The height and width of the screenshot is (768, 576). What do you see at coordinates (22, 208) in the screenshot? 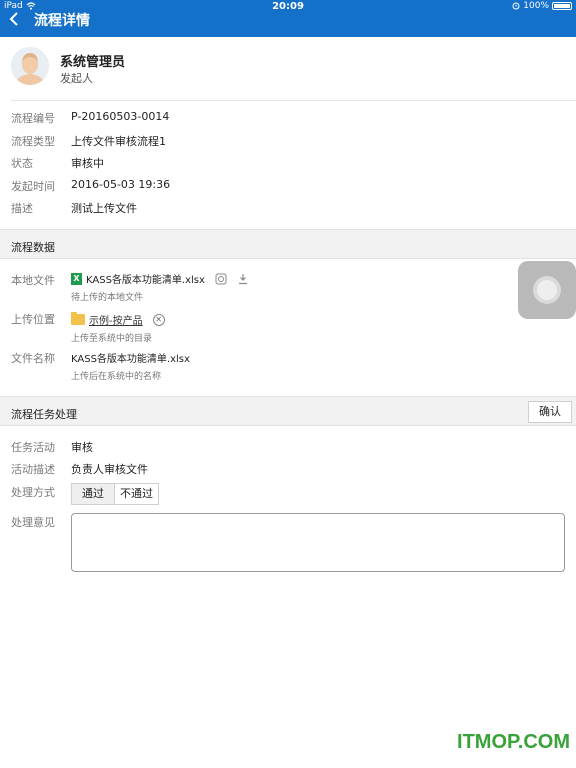
I see `detail-label: 描述` at bounding box center [22, 208].